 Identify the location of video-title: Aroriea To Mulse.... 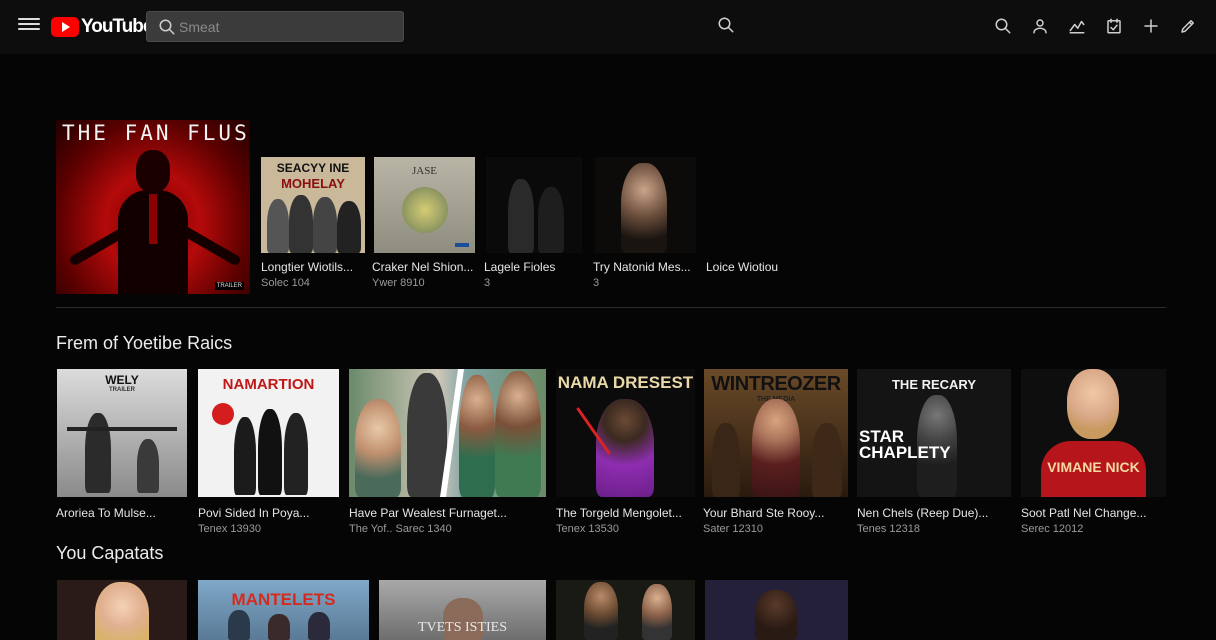
(128, 513).